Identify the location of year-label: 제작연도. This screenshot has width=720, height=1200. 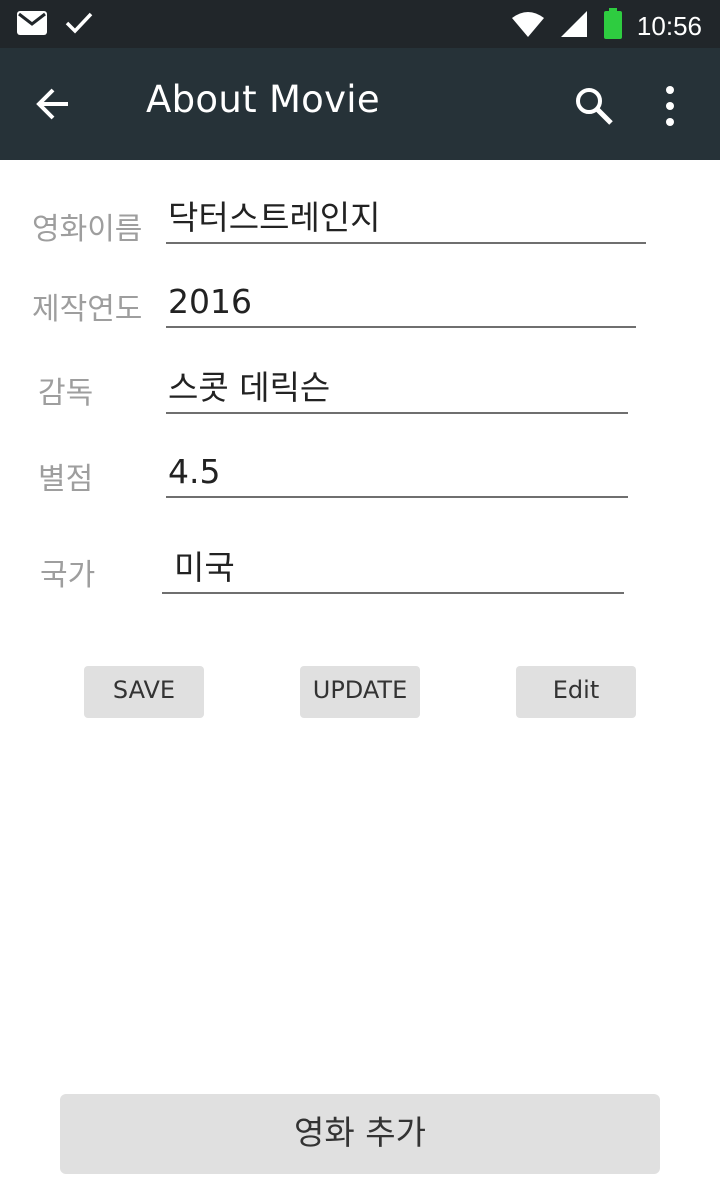
(87, 309).